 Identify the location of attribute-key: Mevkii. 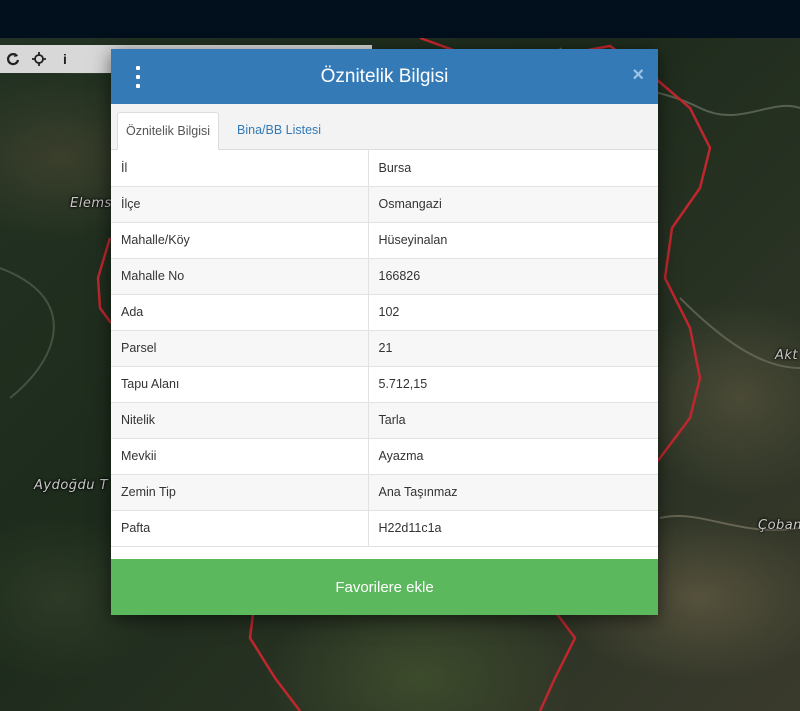
(240, 456).